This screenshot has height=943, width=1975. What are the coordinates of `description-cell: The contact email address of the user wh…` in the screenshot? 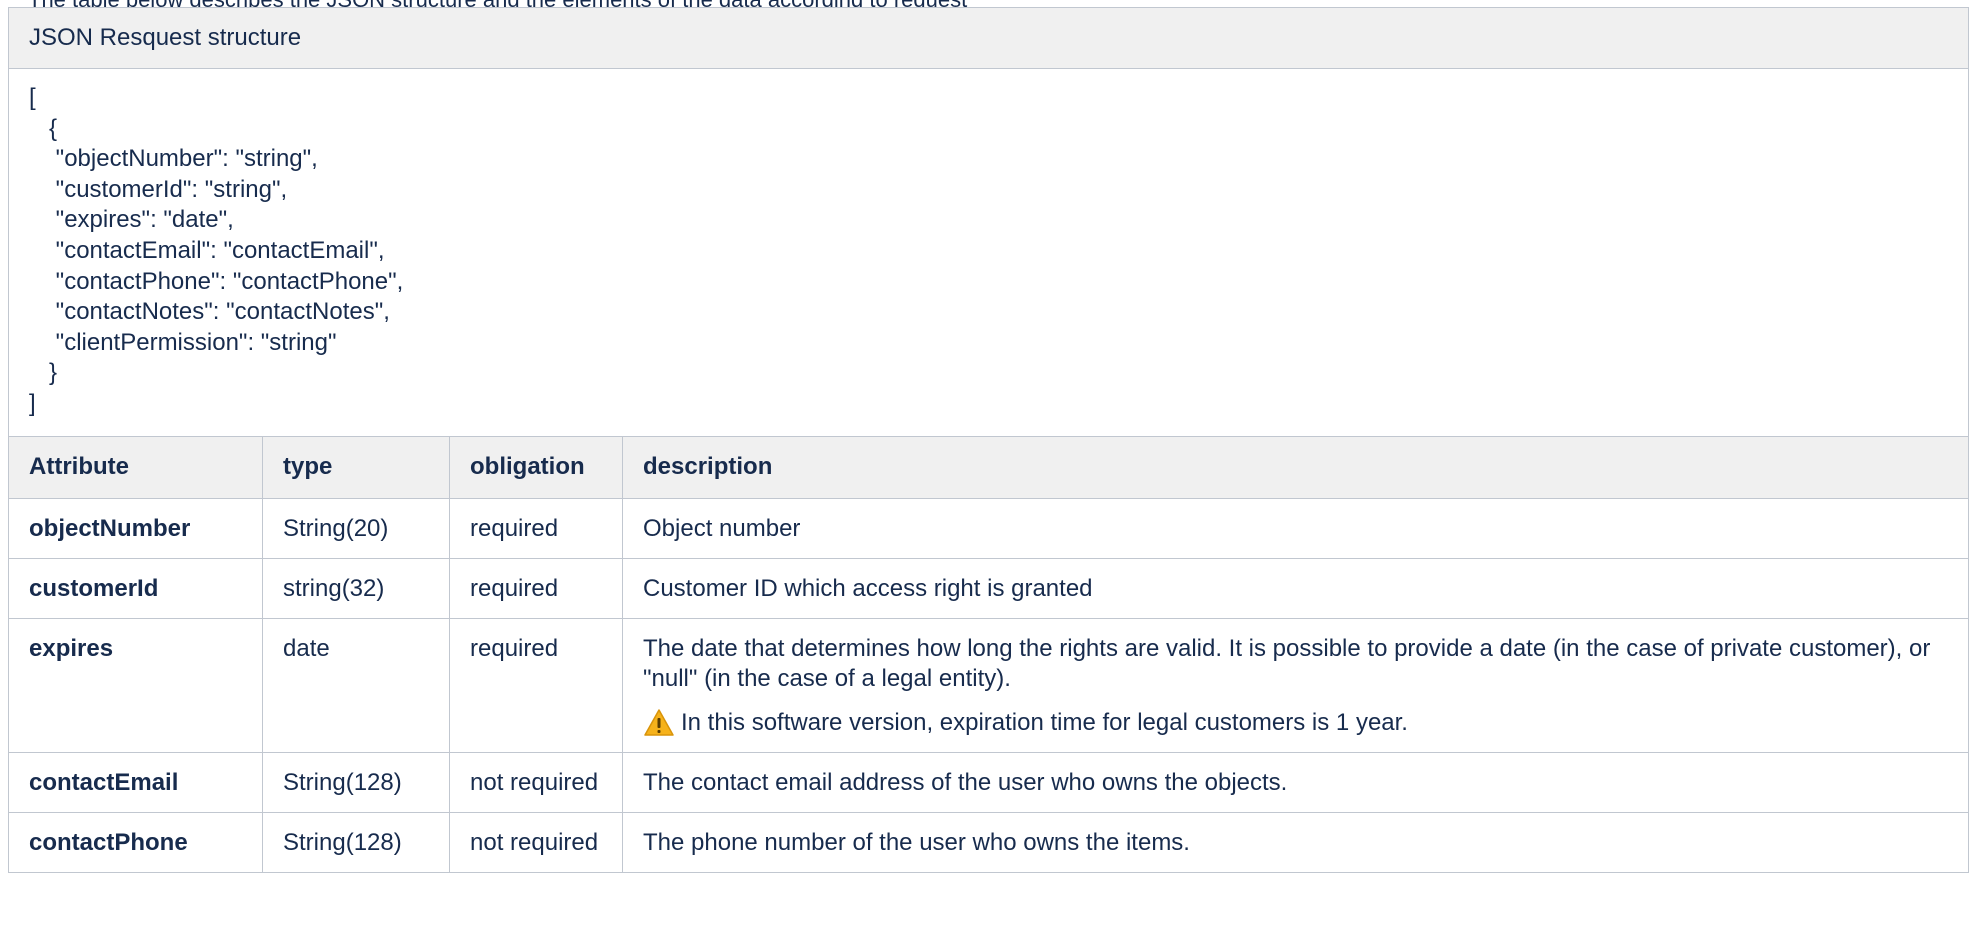 It's located at (1295, 782).